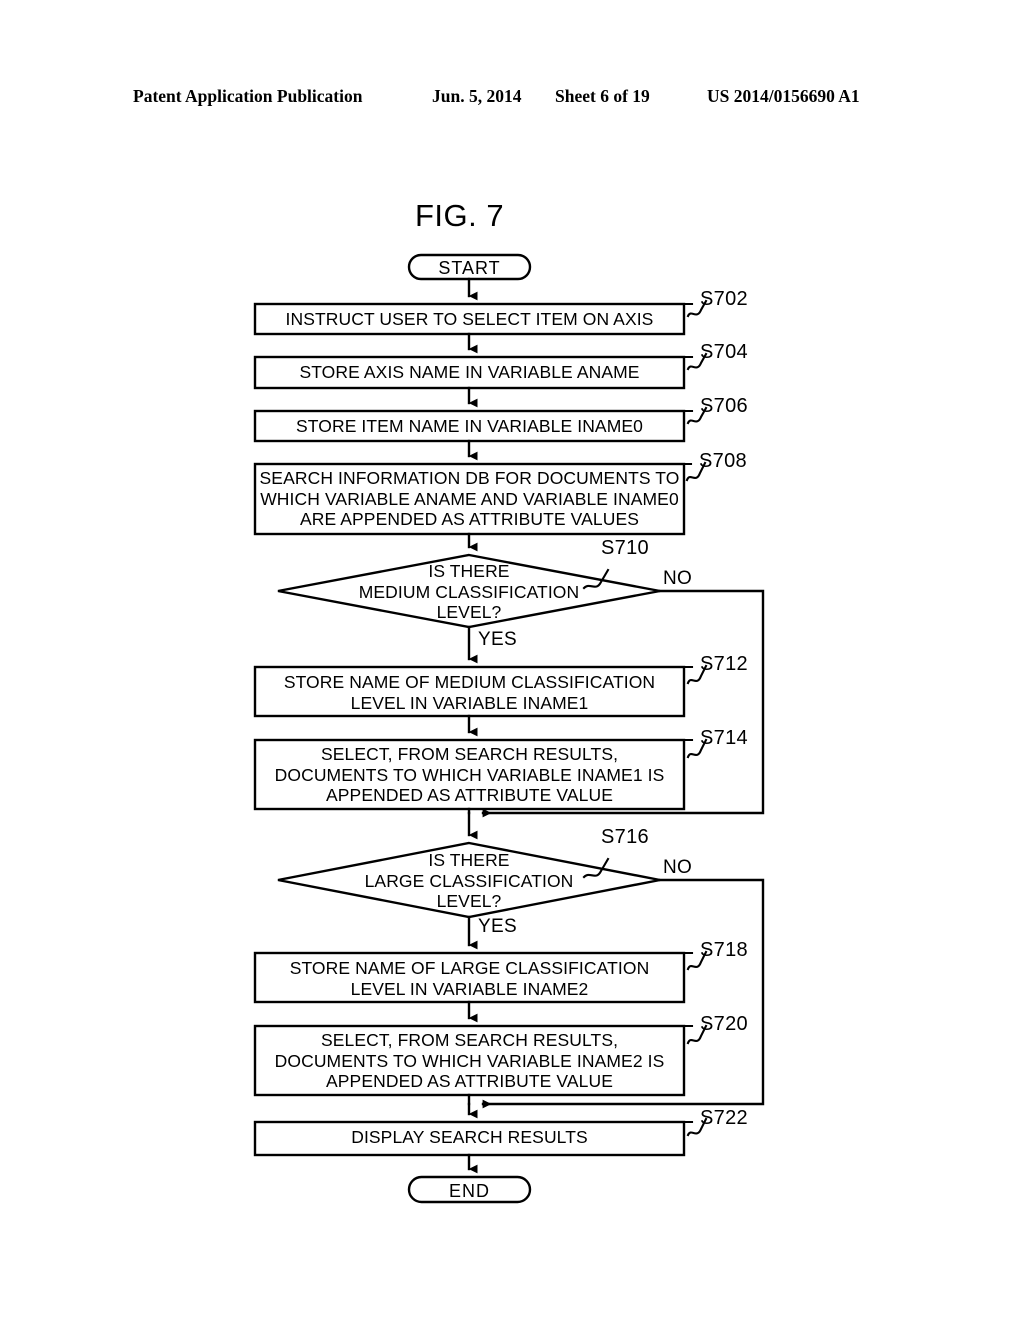  What do you see at coordinates (469, 691) in the screenshot?
I see `s712-box-shape` at bounding box center [469, 691].